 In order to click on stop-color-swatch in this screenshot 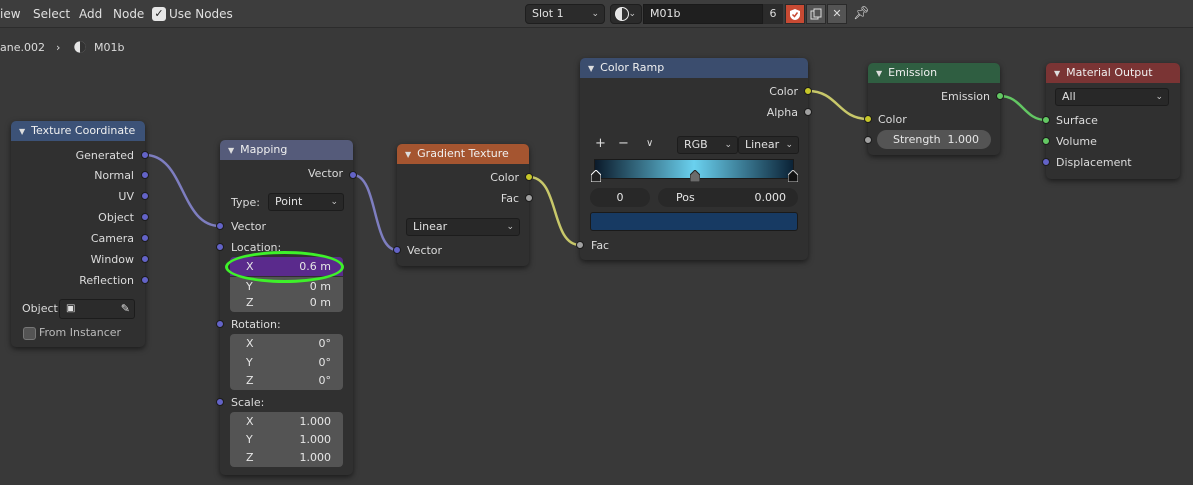, I will do `click(694, 221)`.